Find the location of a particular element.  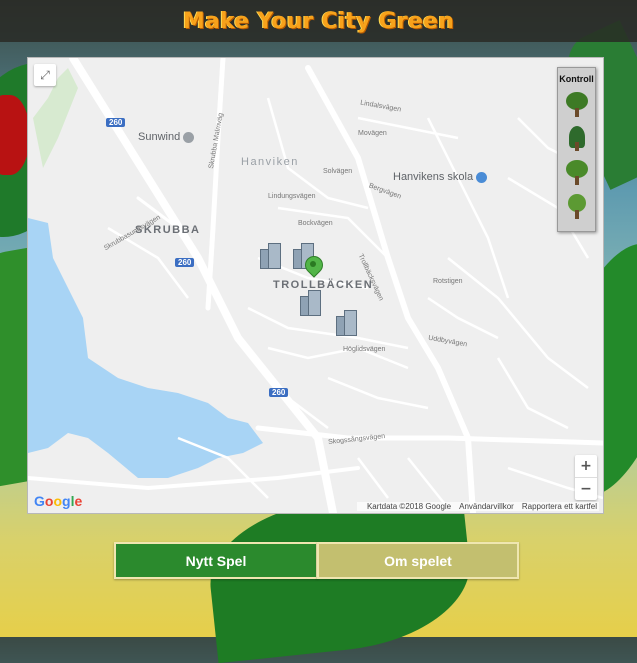

report-error-link: Rapportera ett kartfel is located at coordinates (559, 506).